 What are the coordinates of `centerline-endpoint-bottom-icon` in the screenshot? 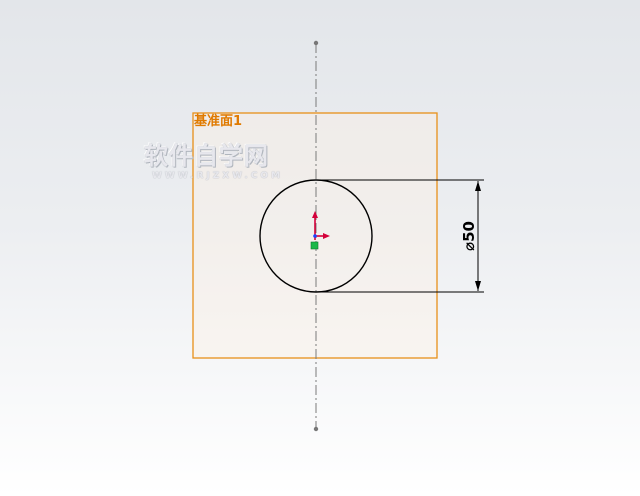 It's located at (316, 429).